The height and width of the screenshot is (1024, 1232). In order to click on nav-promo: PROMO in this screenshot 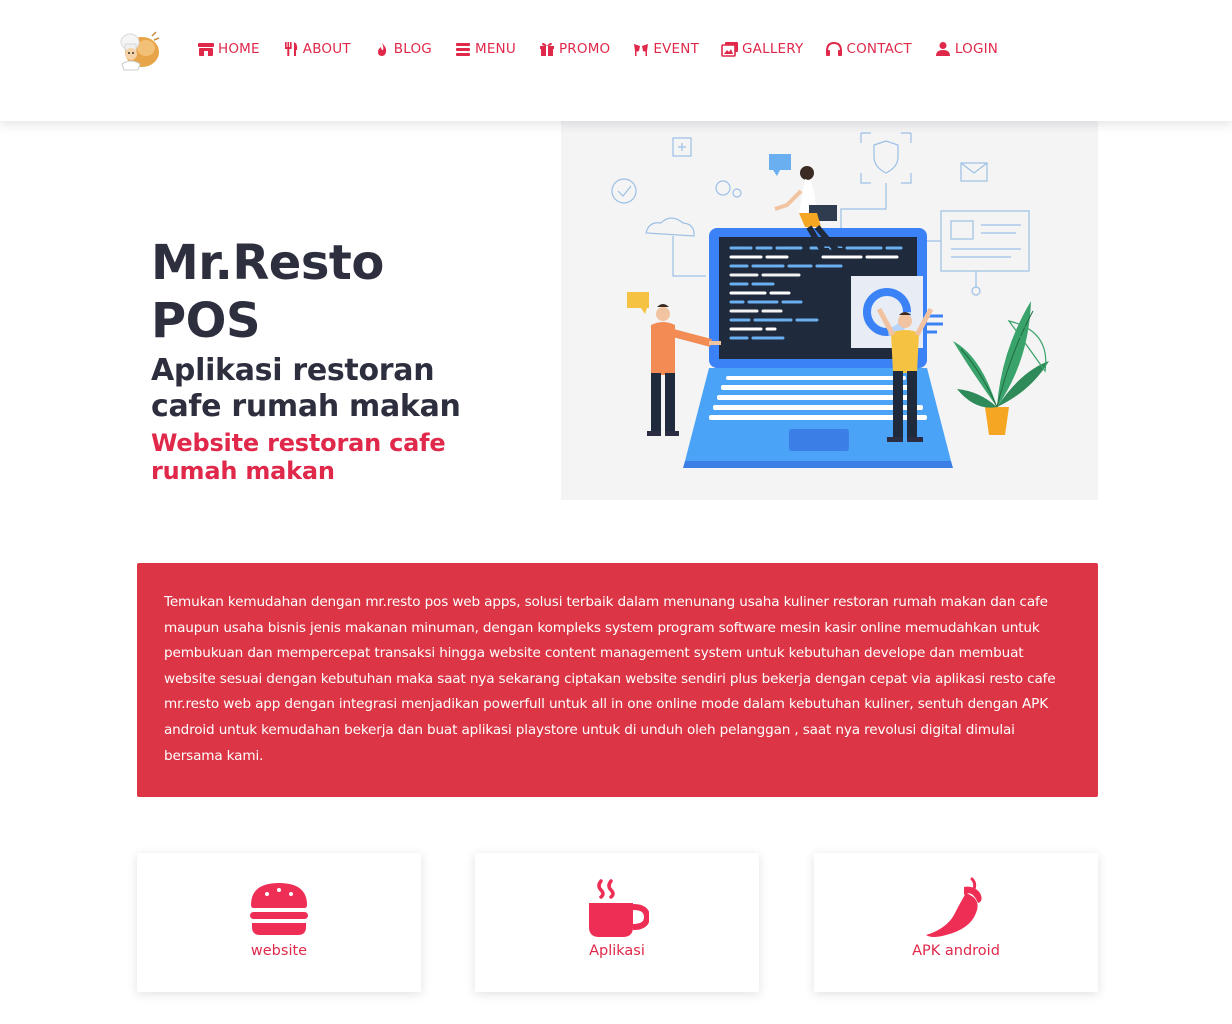, I will do `click(574, 49)`.